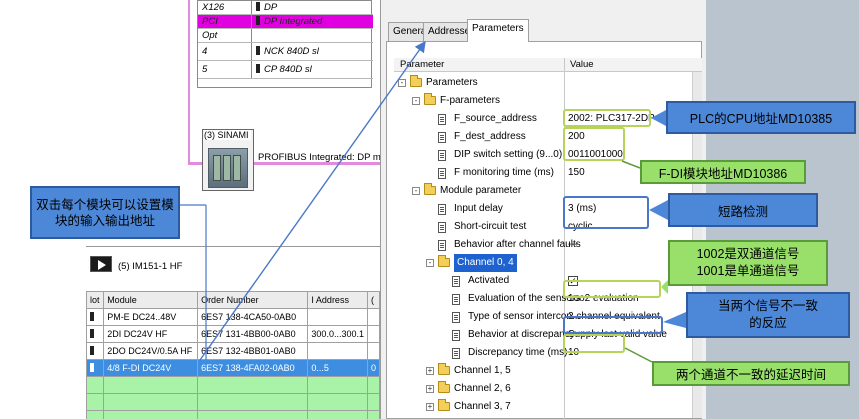  Describe the element at coordinates (373, 317) in the screenshot. I see `qaddr-cell` at that location.